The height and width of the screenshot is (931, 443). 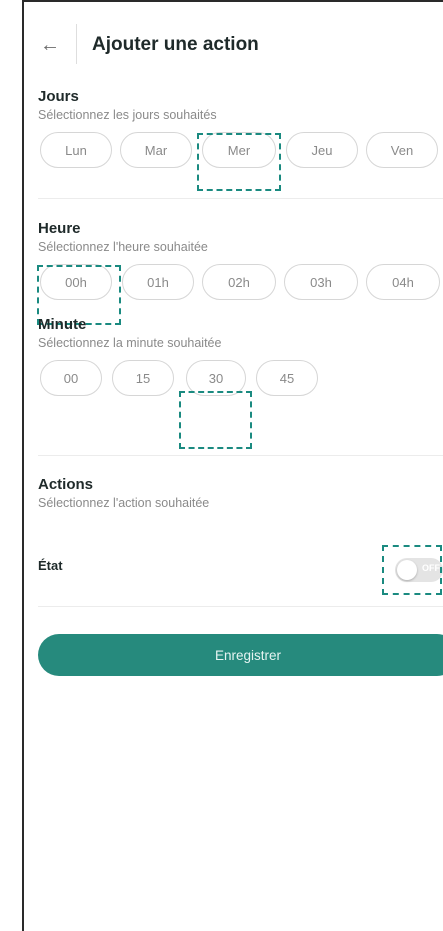 What do you see at coordinates (143, 378) in the screenshot?
I see `minute-chip-15: 15` at bounding box center [143, 378].